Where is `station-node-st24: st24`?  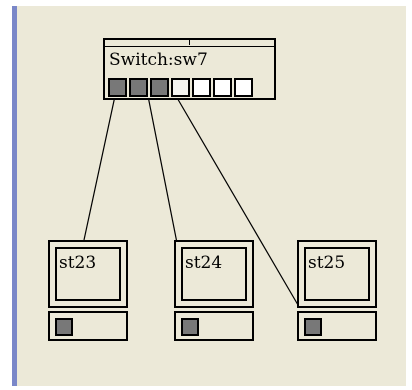
station-node-st24: st24 is located at coordinates (214, 291).